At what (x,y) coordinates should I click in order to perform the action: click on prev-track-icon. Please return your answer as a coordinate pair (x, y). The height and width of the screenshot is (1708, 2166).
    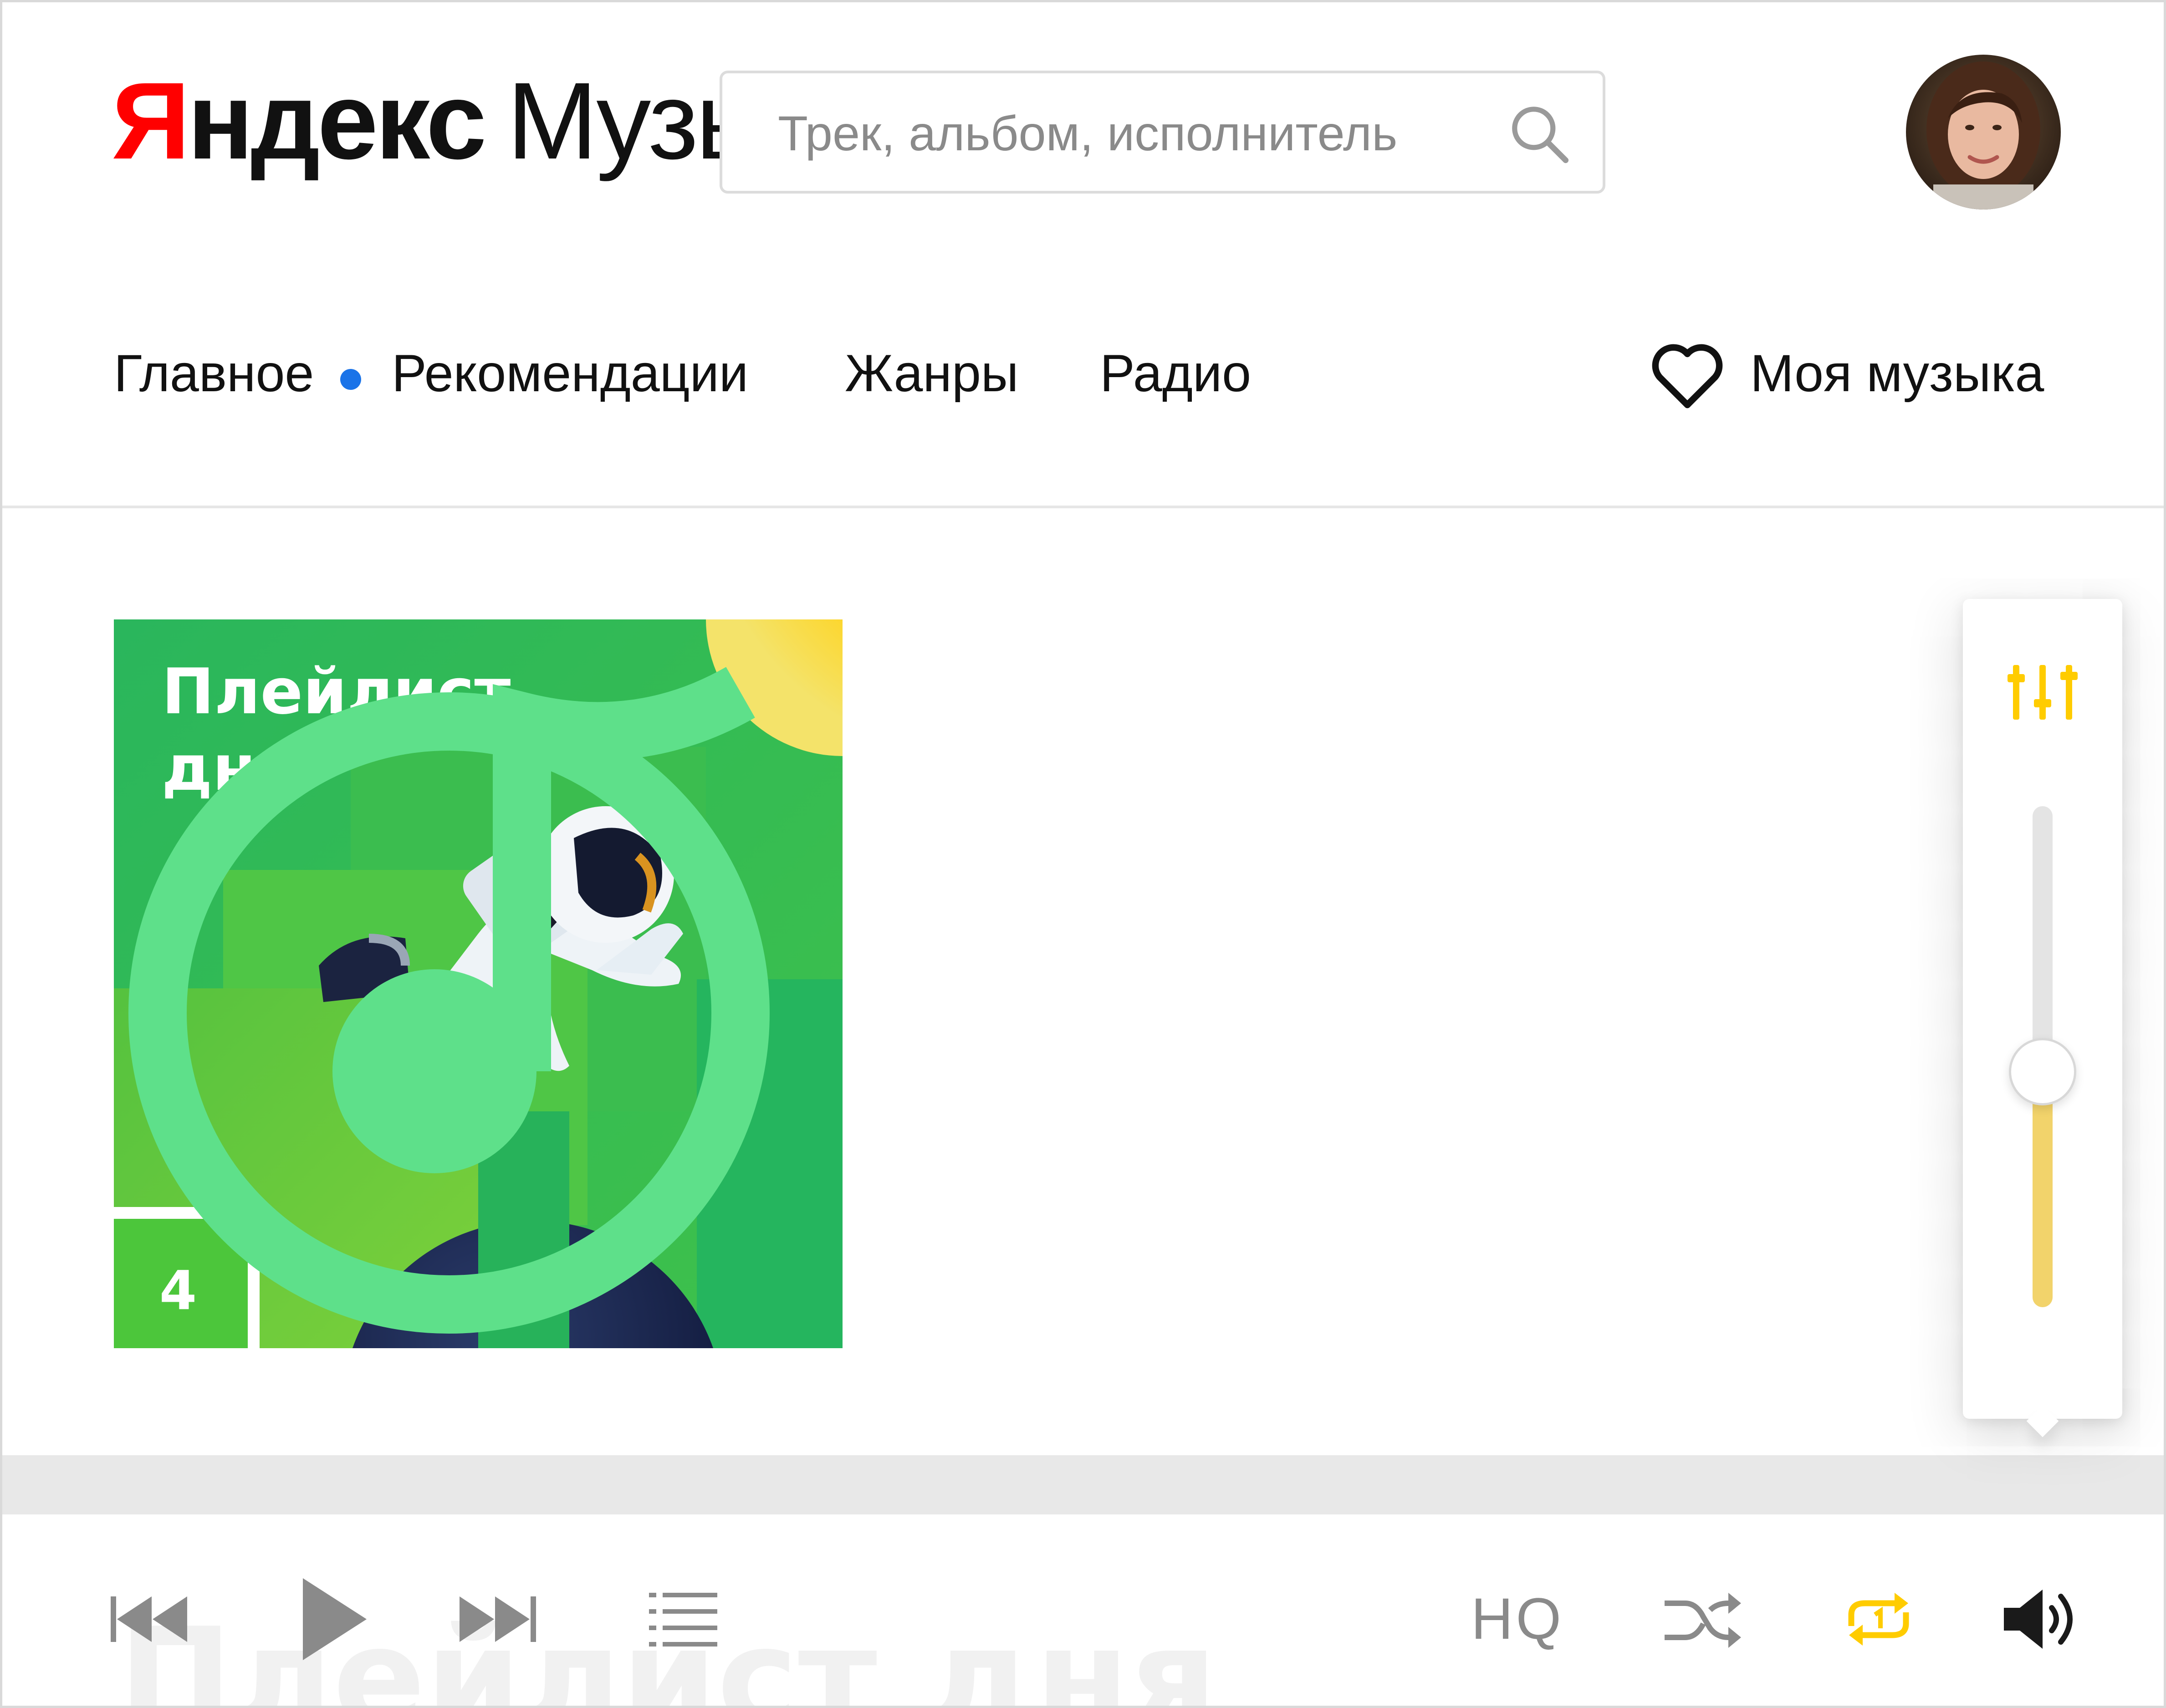
    Looking at the image, I should click on (149, 1619).